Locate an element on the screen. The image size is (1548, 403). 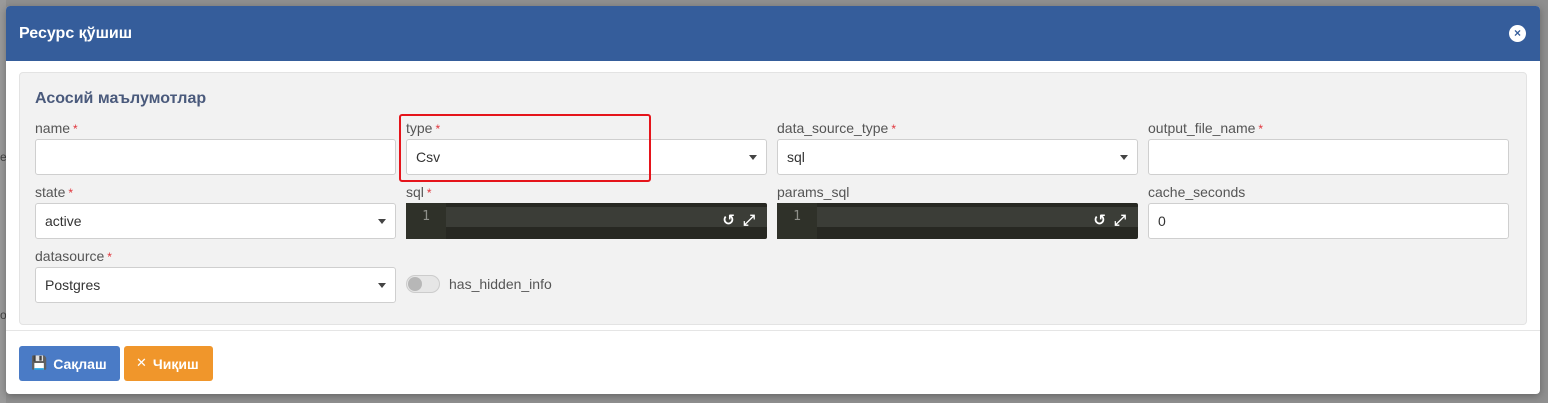
modal-header: Ресурс қўшиш × is located at coordinates (773, 33).